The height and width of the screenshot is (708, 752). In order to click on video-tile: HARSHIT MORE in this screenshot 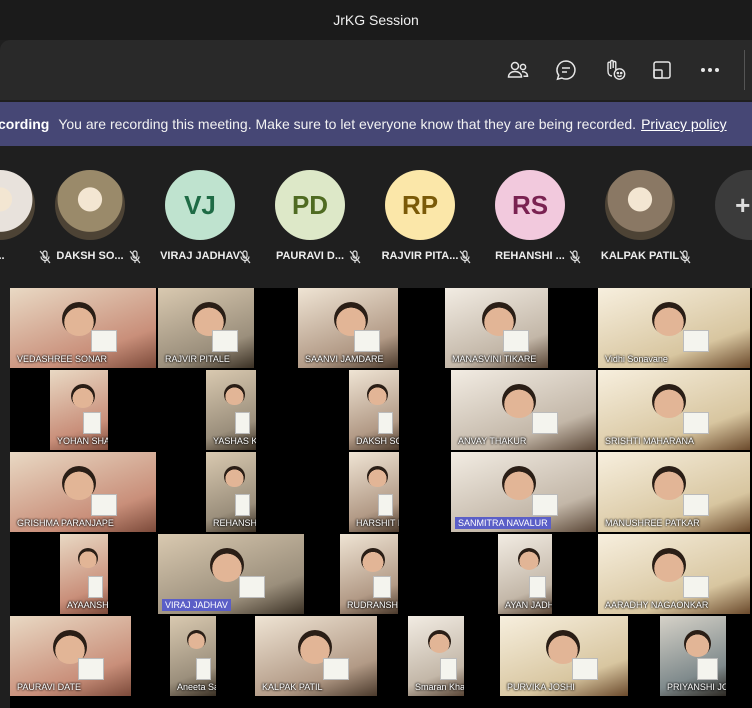, I will do `click(374, 492)`.